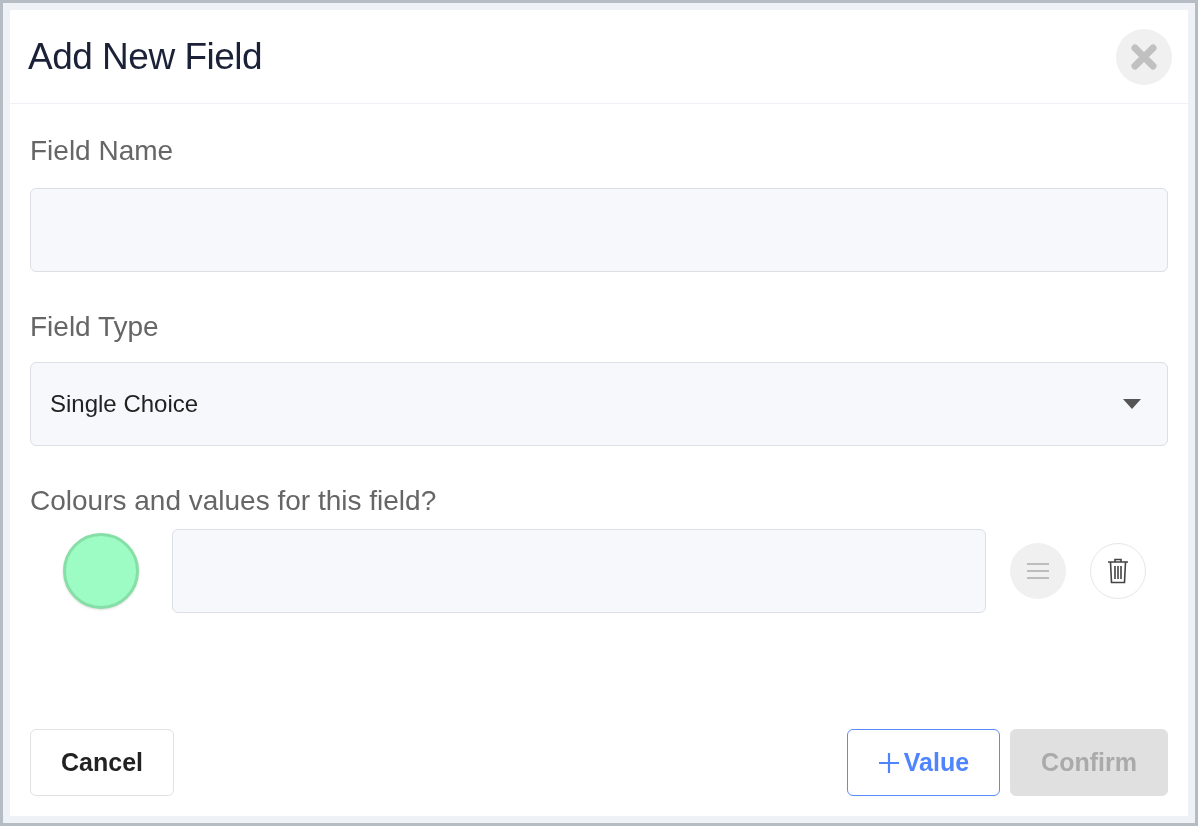 The width and height of the screenshot is (1198, 826). I want to click on value-input-field, so click(579, 571).